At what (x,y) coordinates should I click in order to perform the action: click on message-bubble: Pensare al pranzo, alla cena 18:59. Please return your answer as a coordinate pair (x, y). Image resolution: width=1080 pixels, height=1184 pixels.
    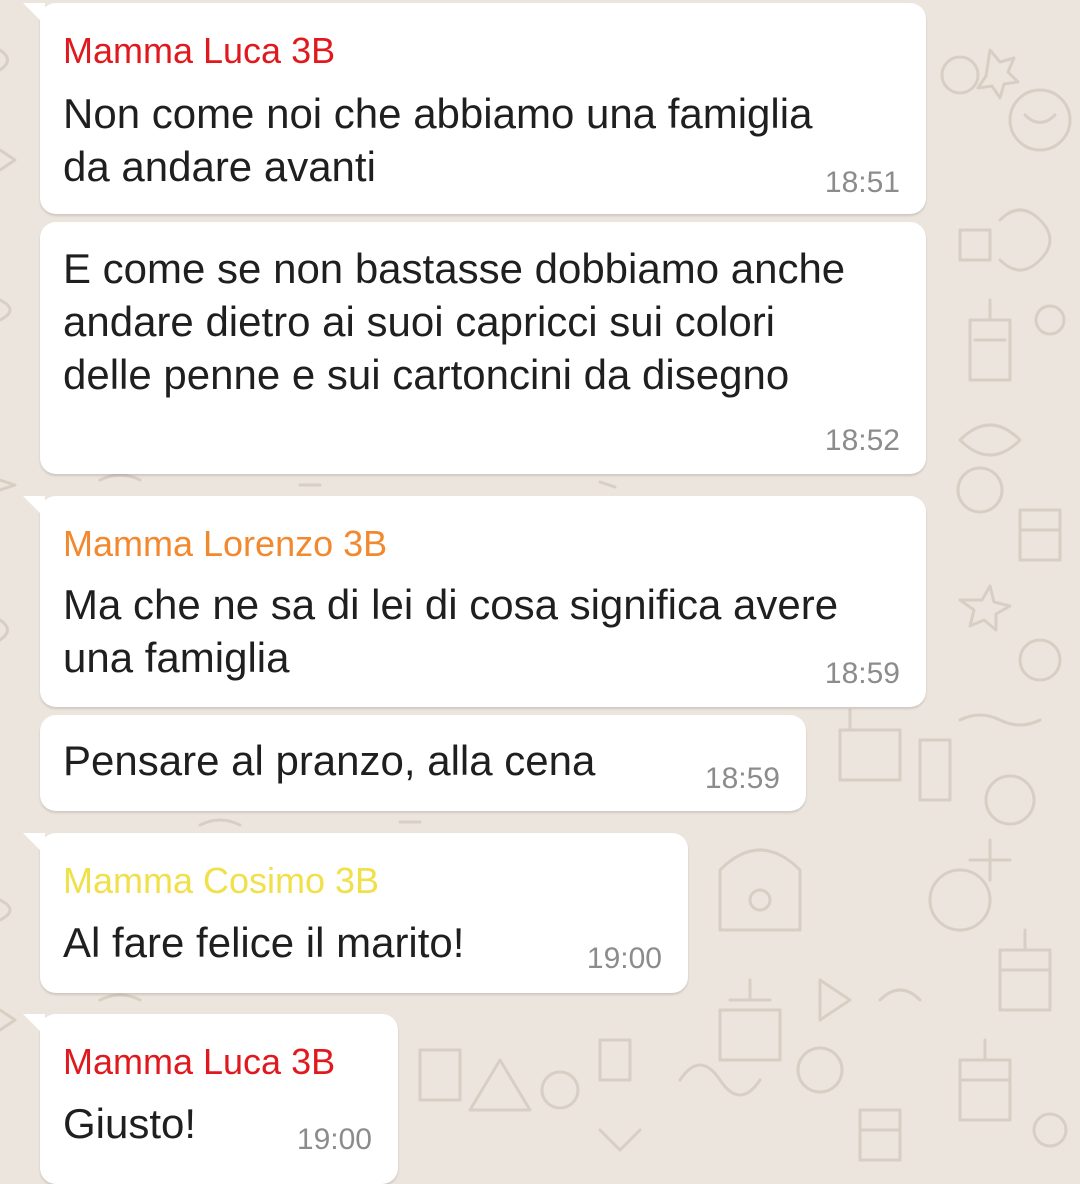
    Looking at the image, I should click on (423, 763).